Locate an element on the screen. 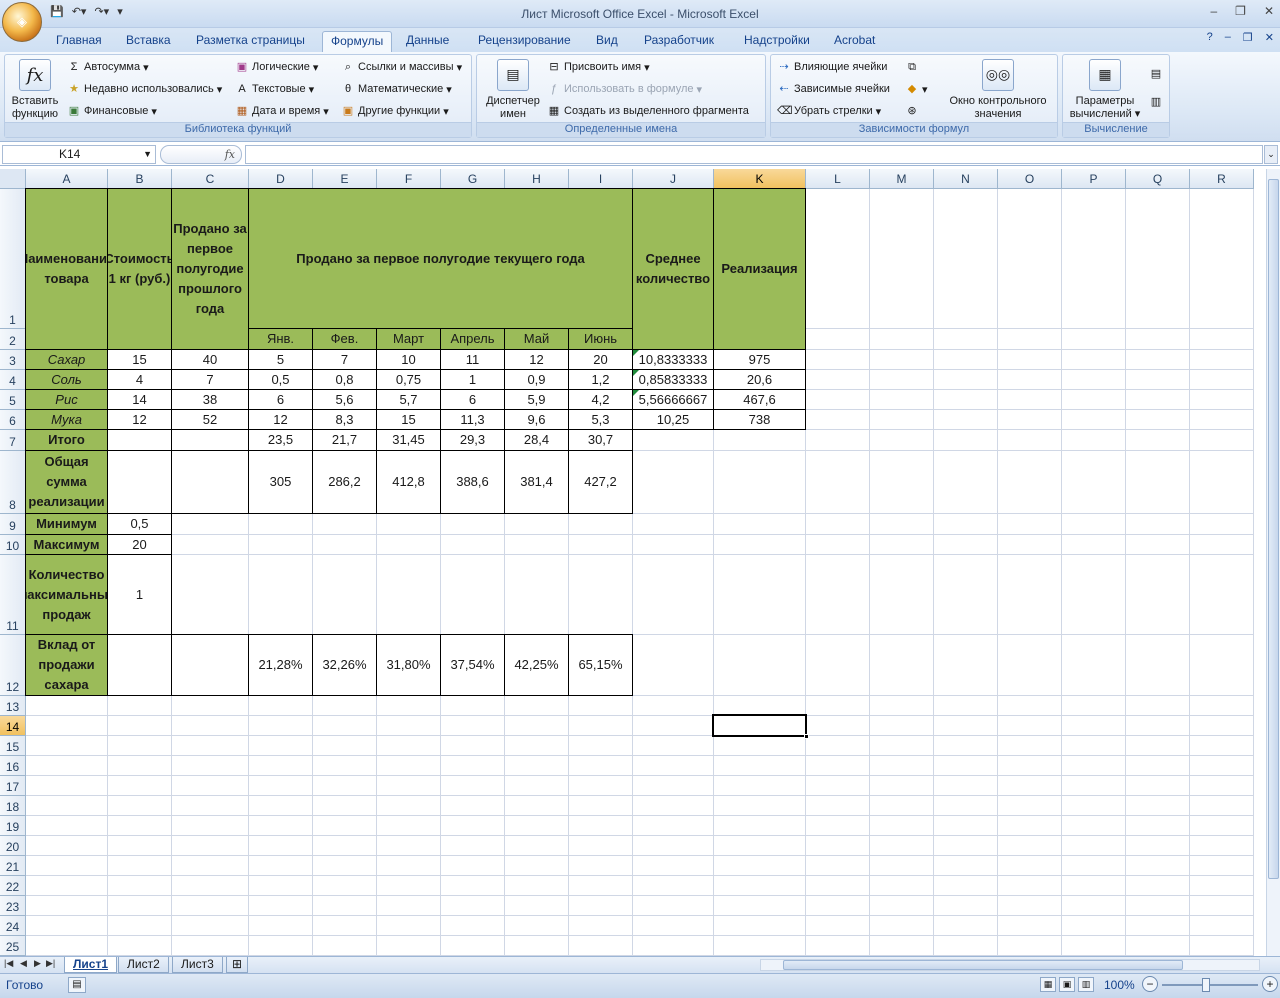 The width and height of the screenshot is (1280, 998). cell-k3: 975 is located at coordinates (759, 359).